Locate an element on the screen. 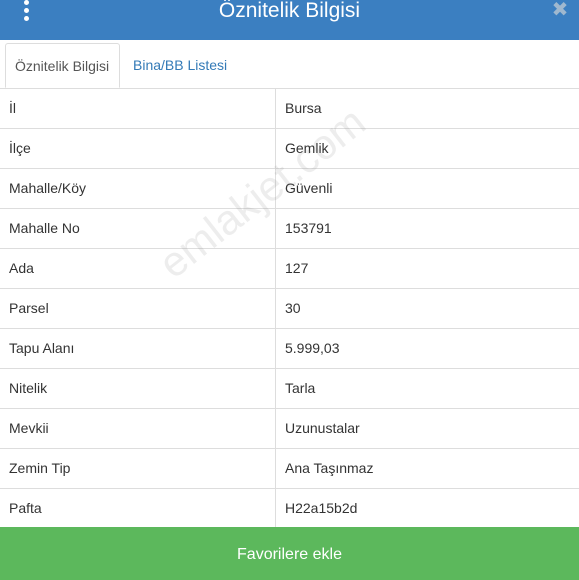 The width and height of the screenshot is (579, 580). row-value: Bursa is located at coordinates (303, 108).